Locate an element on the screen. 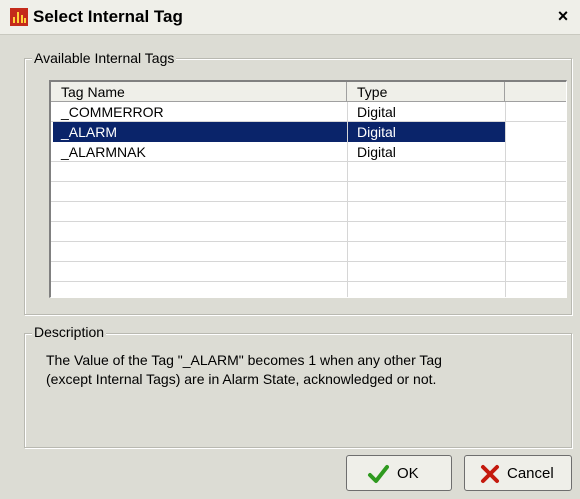 The image size is (580, 499). title-bar: Select Internal Tag × is located at coordinates (290, 17).